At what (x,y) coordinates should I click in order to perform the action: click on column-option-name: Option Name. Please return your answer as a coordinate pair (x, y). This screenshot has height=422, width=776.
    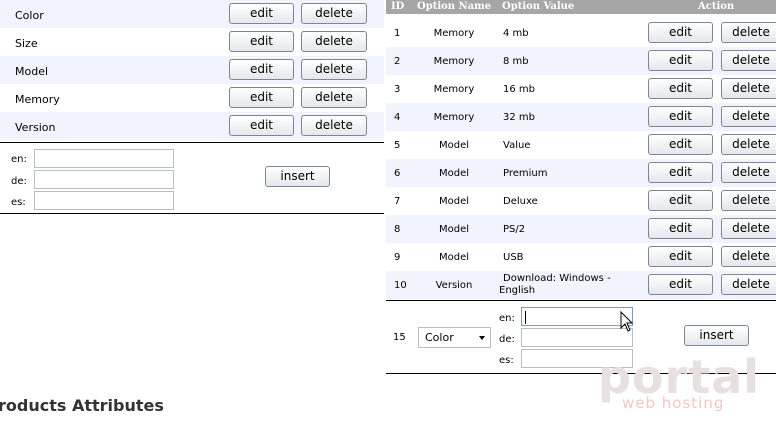
    Looking at the image, I should click on (454, 6).